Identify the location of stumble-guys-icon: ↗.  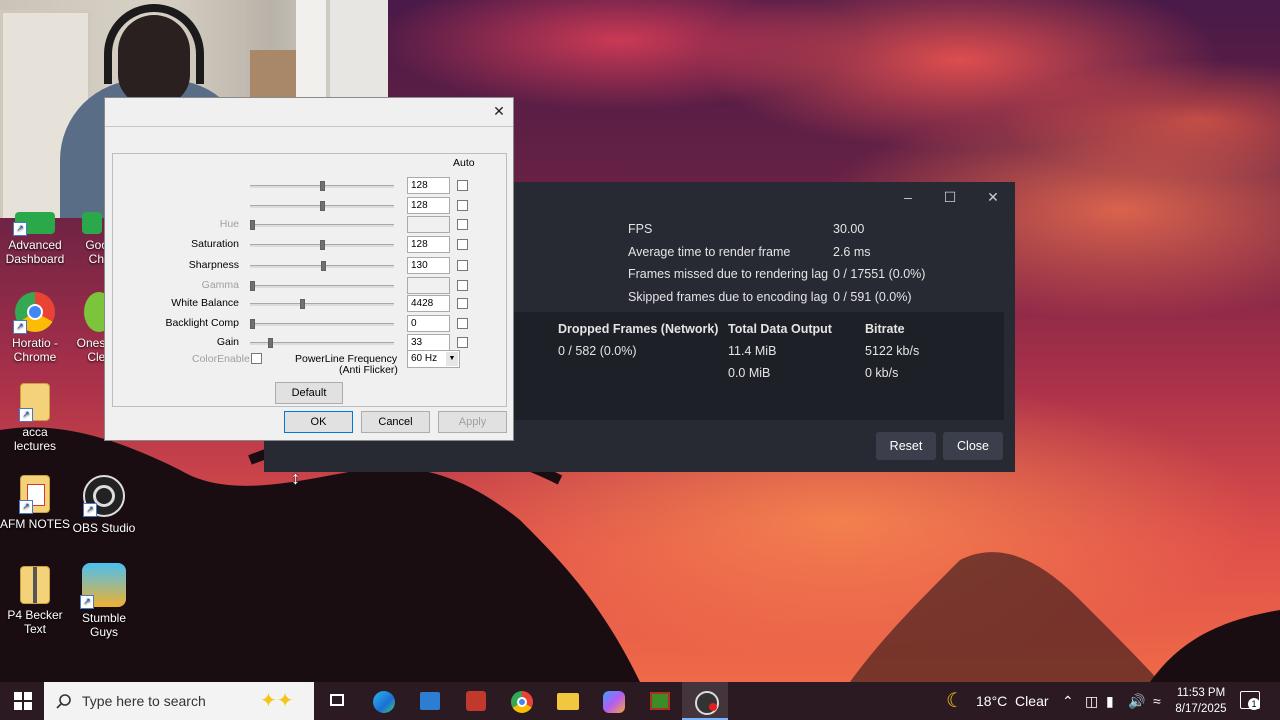
(103, 586).